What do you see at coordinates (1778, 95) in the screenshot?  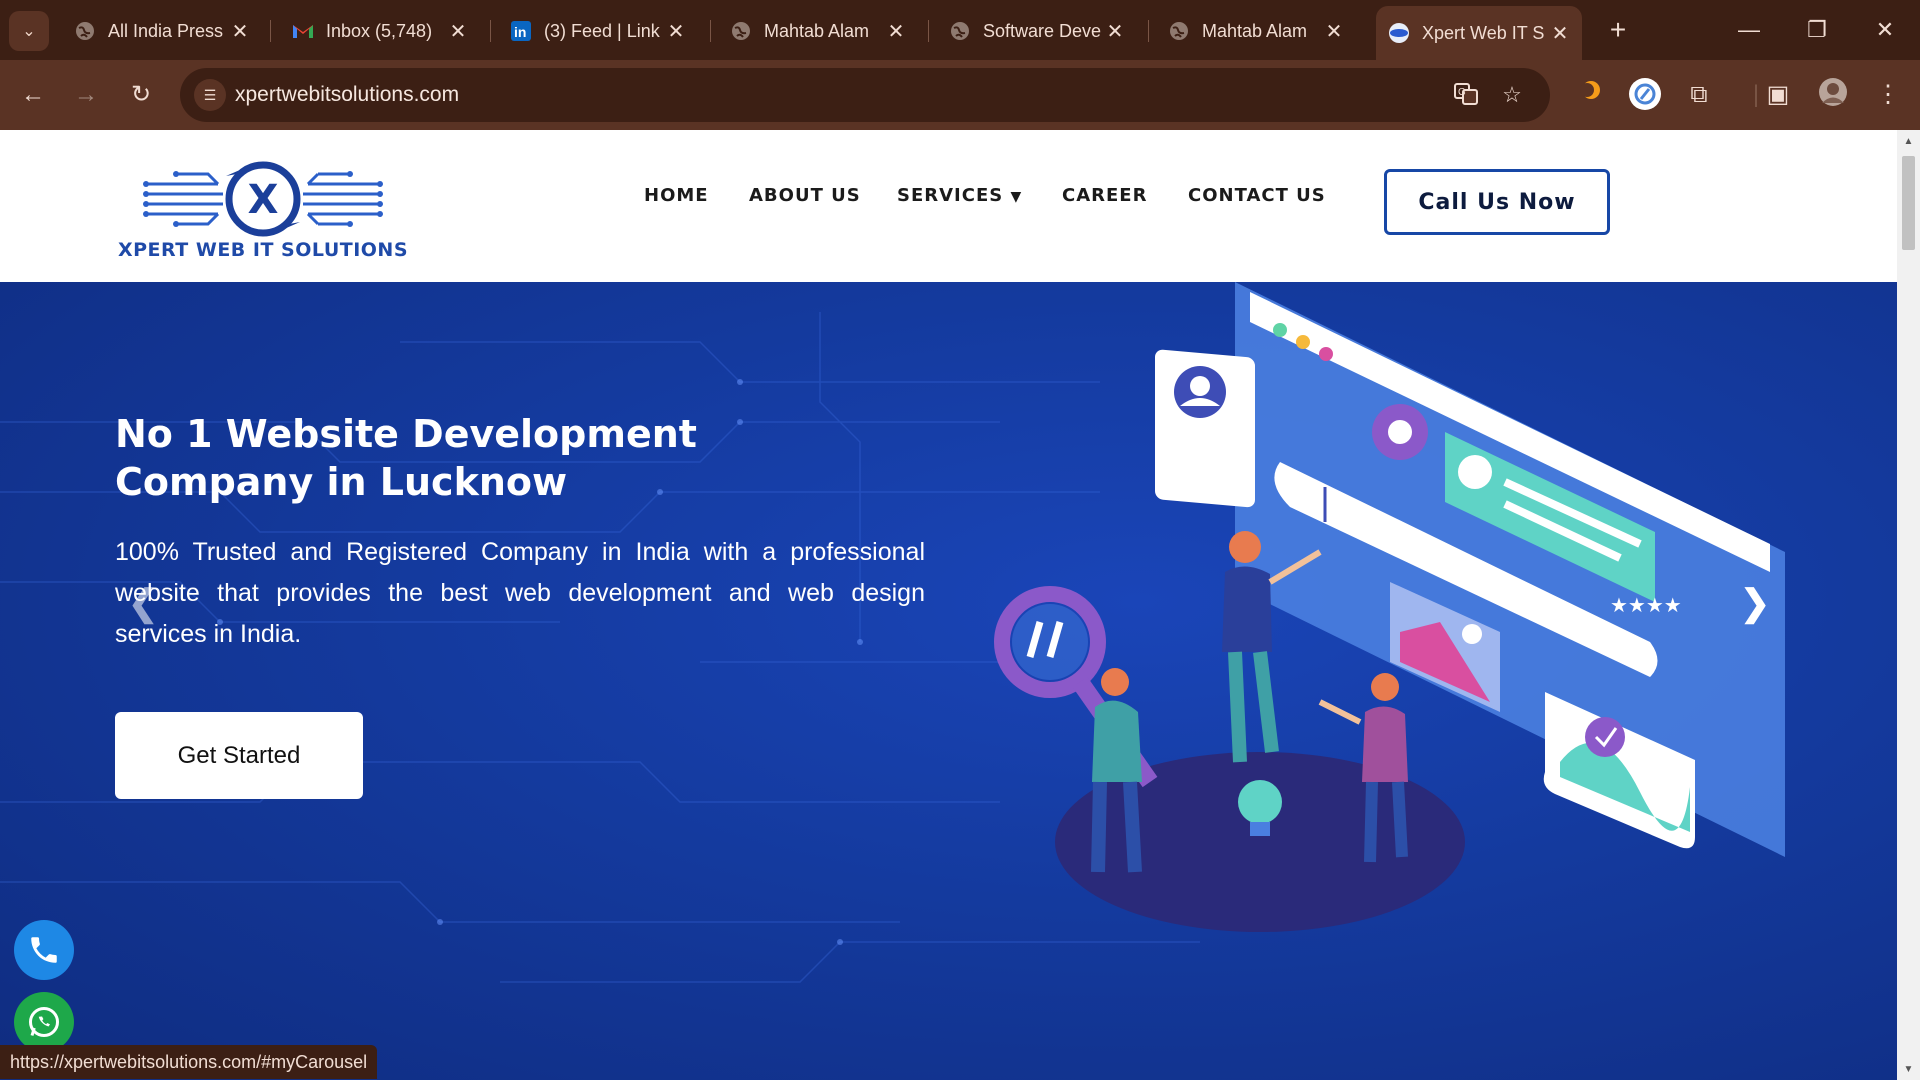 I see `side-panel-icon: ▣` at bounding box center [1778, 95].